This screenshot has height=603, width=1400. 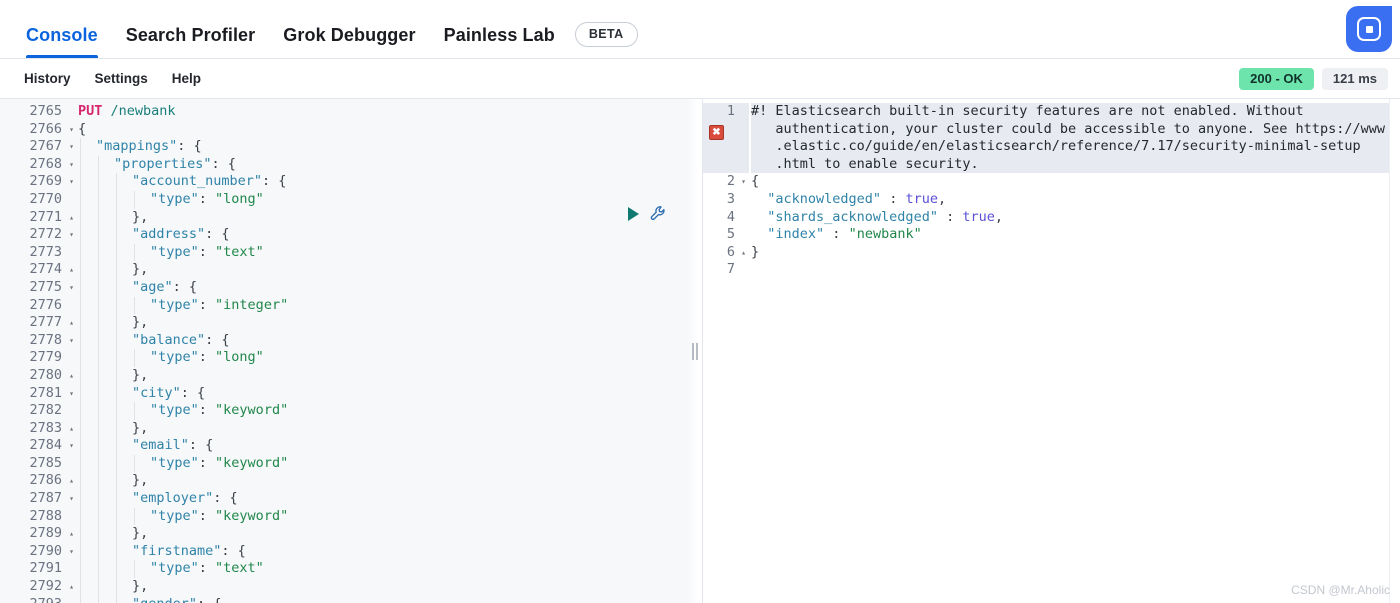 What do you see at coordinates (351, 112) in the screenshot?
I see `editor-line: 2765 PUT /newbank` at bounding box center [351, 112].